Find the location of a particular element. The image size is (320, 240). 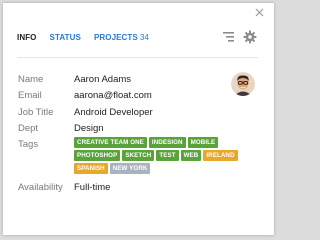

tags-row: Tags is located at coordinates (46, 145).